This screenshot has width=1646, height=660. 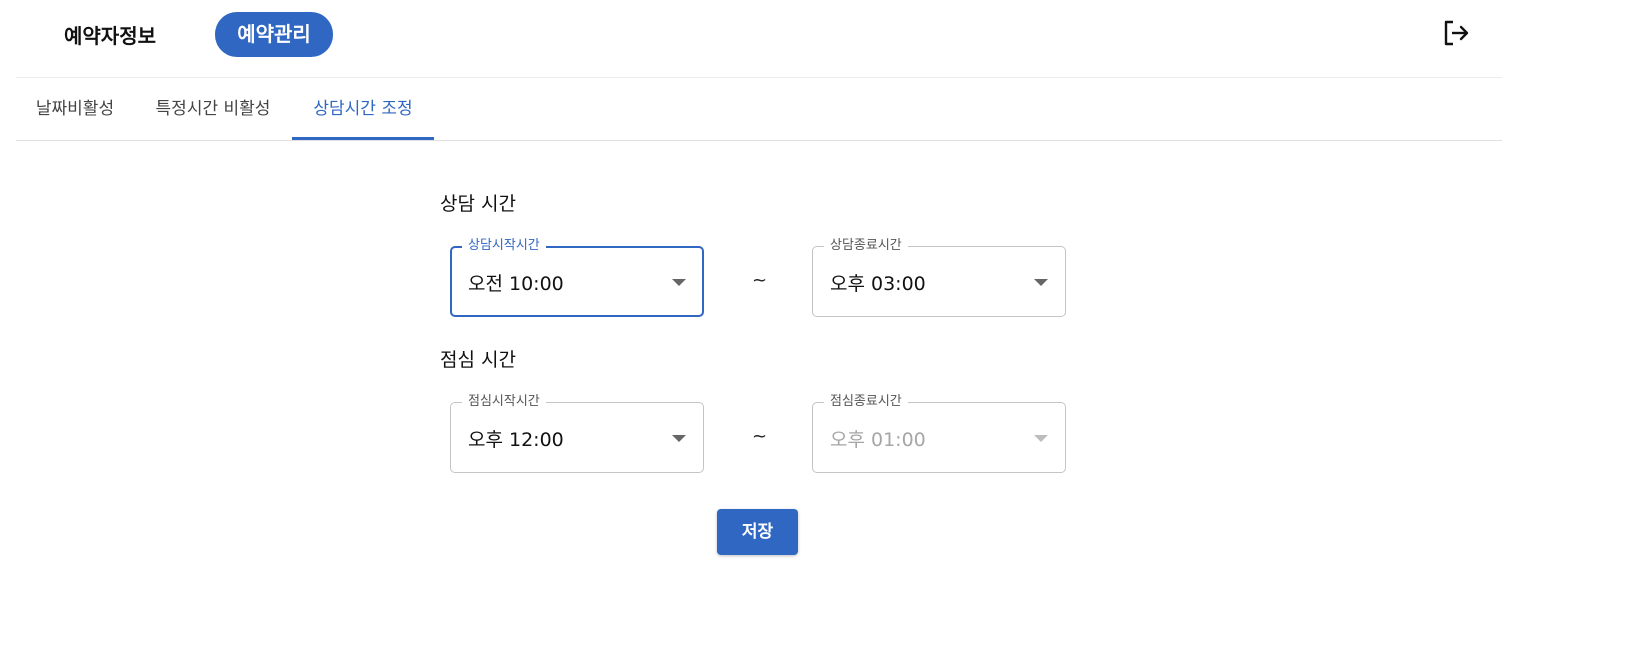 I want to click on nav-reservation-management: 예약관리, so click(x=274, y=34).